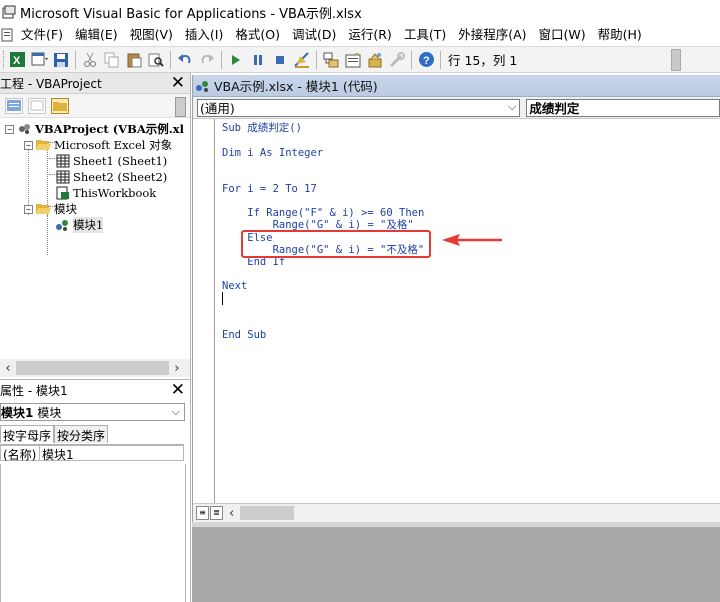  I want to click on full-module-view-icon: ≣, so click(216, 513).